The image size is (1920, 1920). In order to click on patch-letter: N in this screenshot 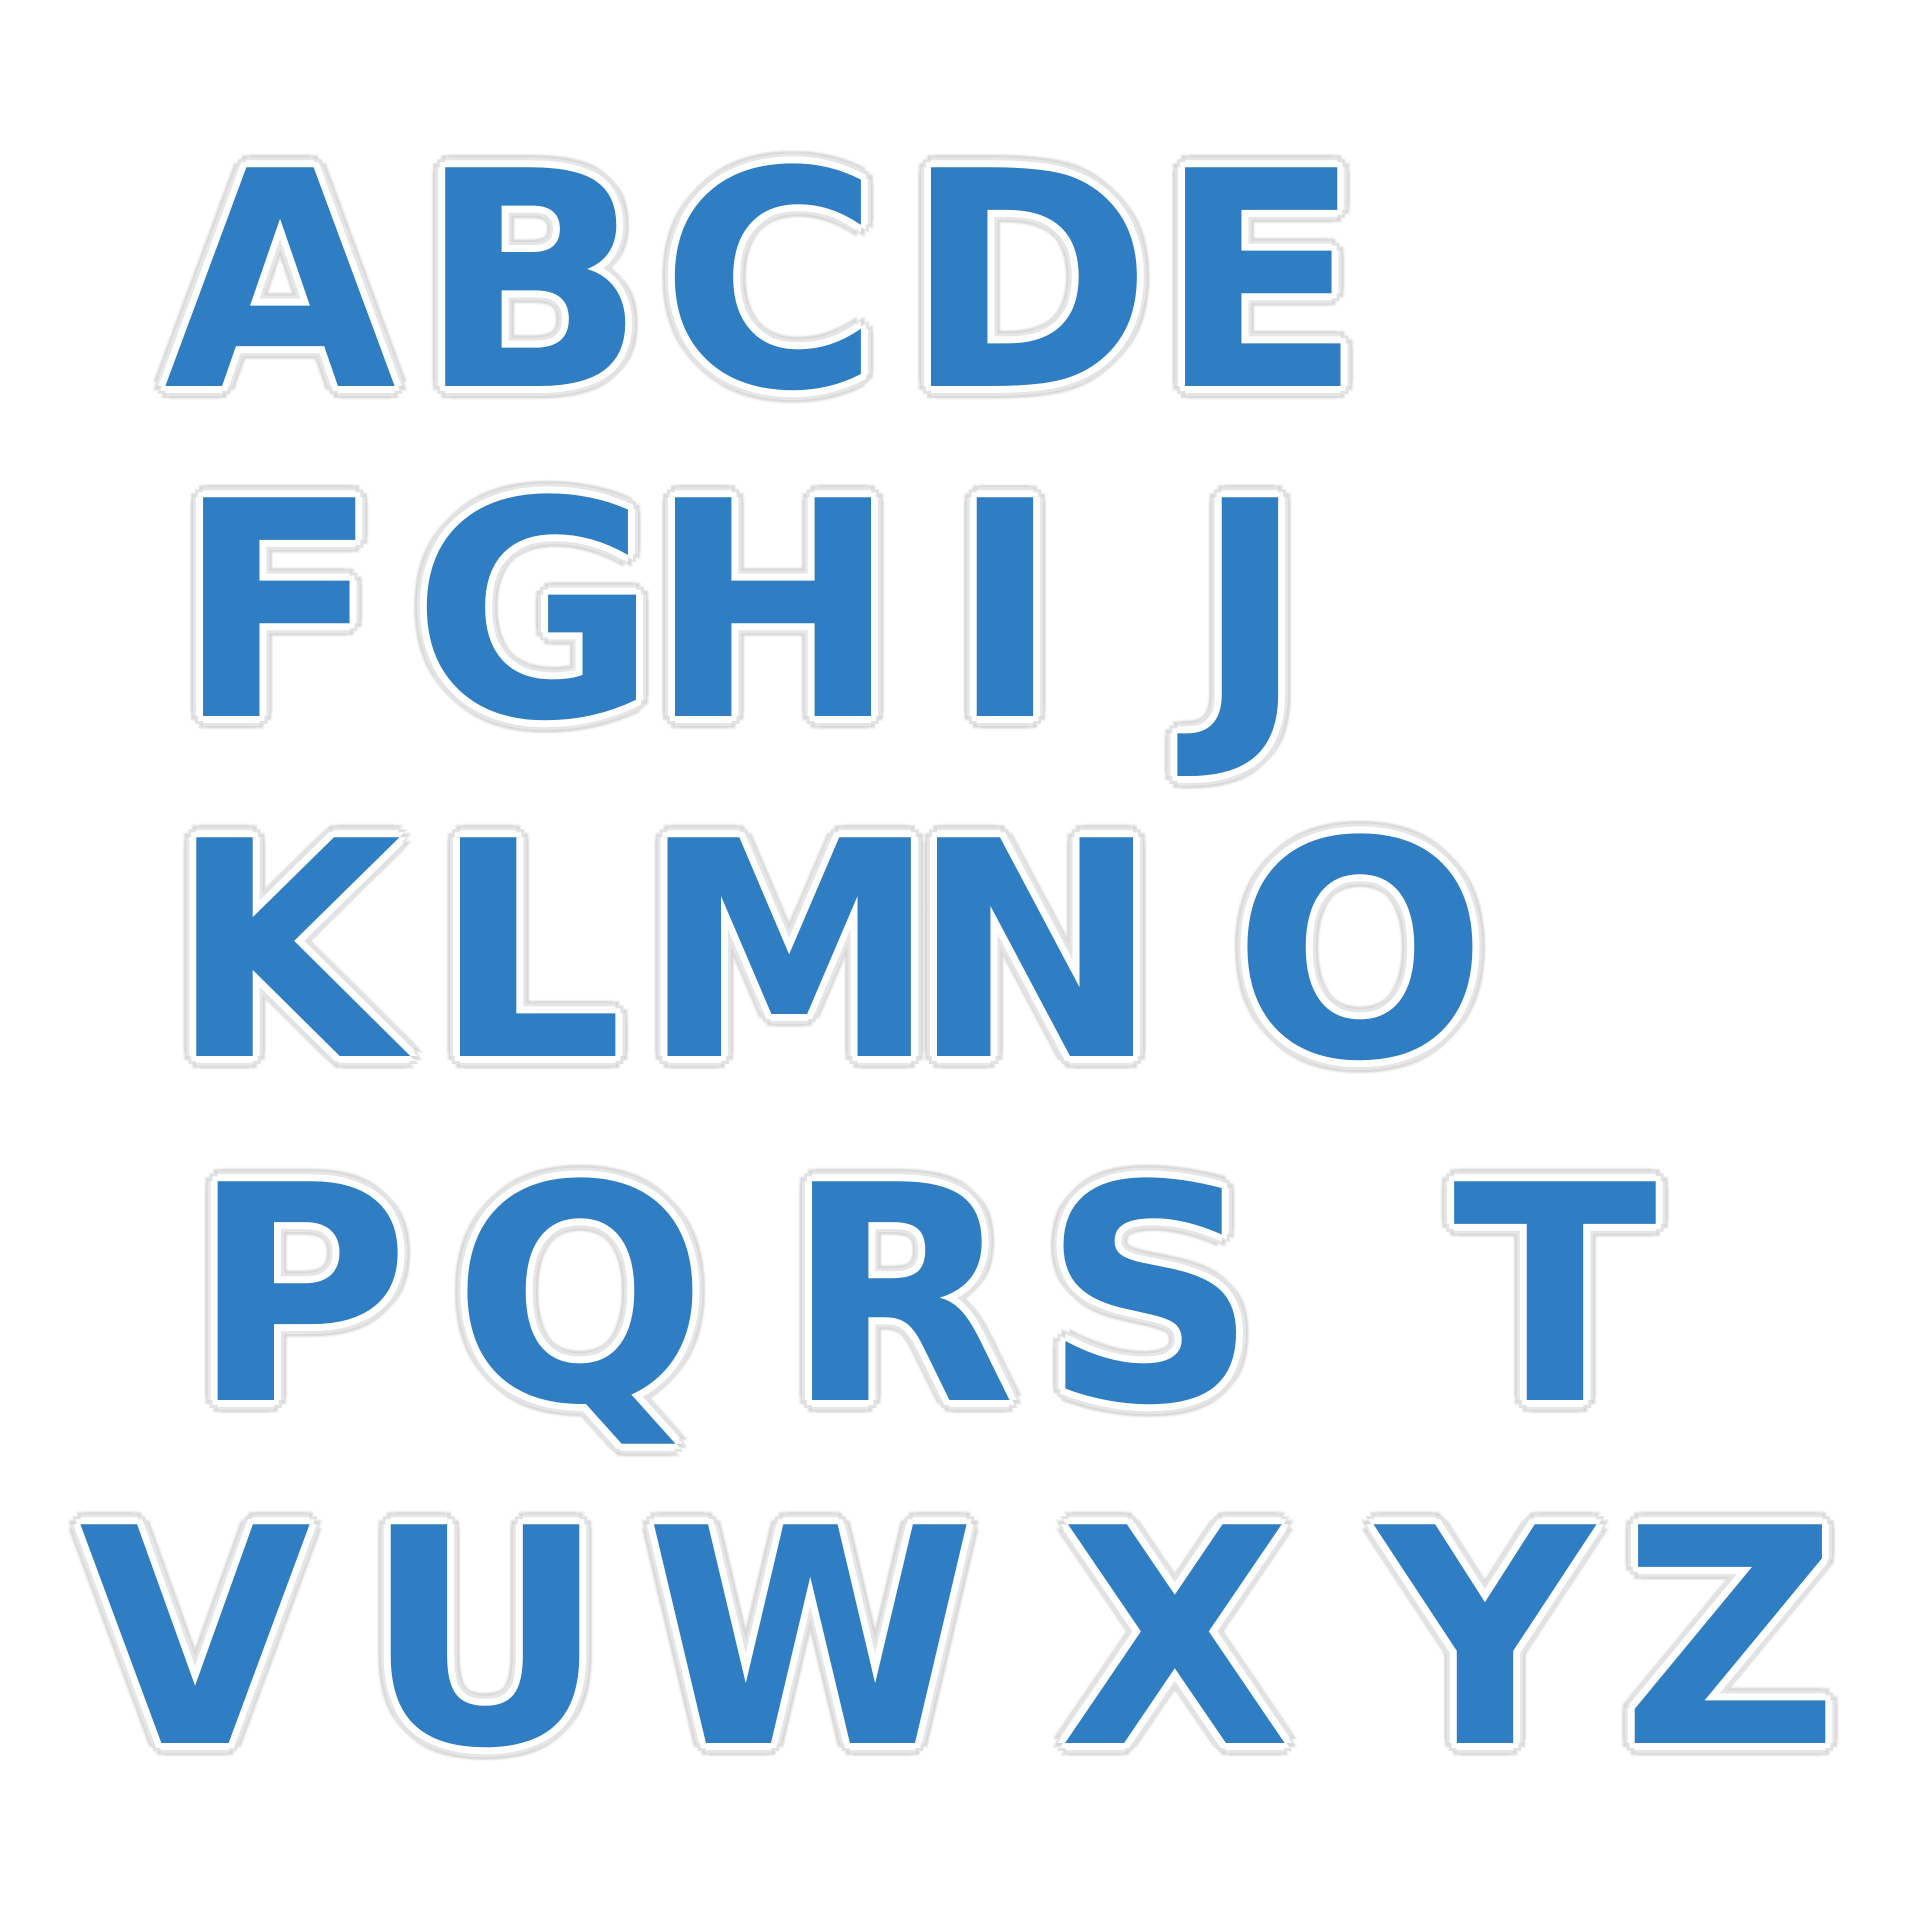, I will do `click(1035, 952)`.